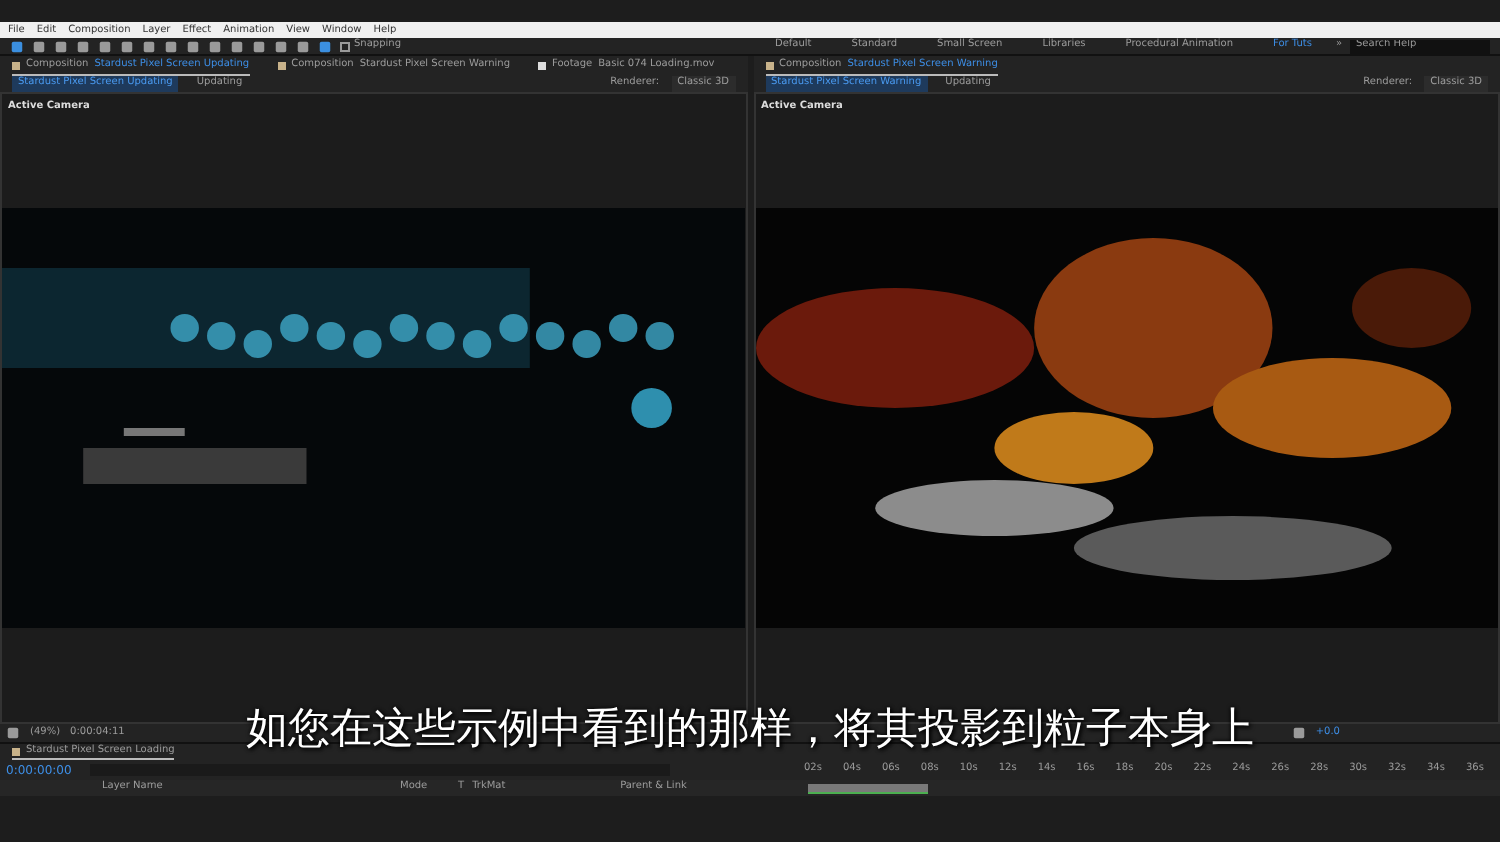 This screenshot has height=842, width=1500. What do you see at coordinates (868, 788) in the screenshot?
I see `work-area-bar` at bounding box center [868, 788].